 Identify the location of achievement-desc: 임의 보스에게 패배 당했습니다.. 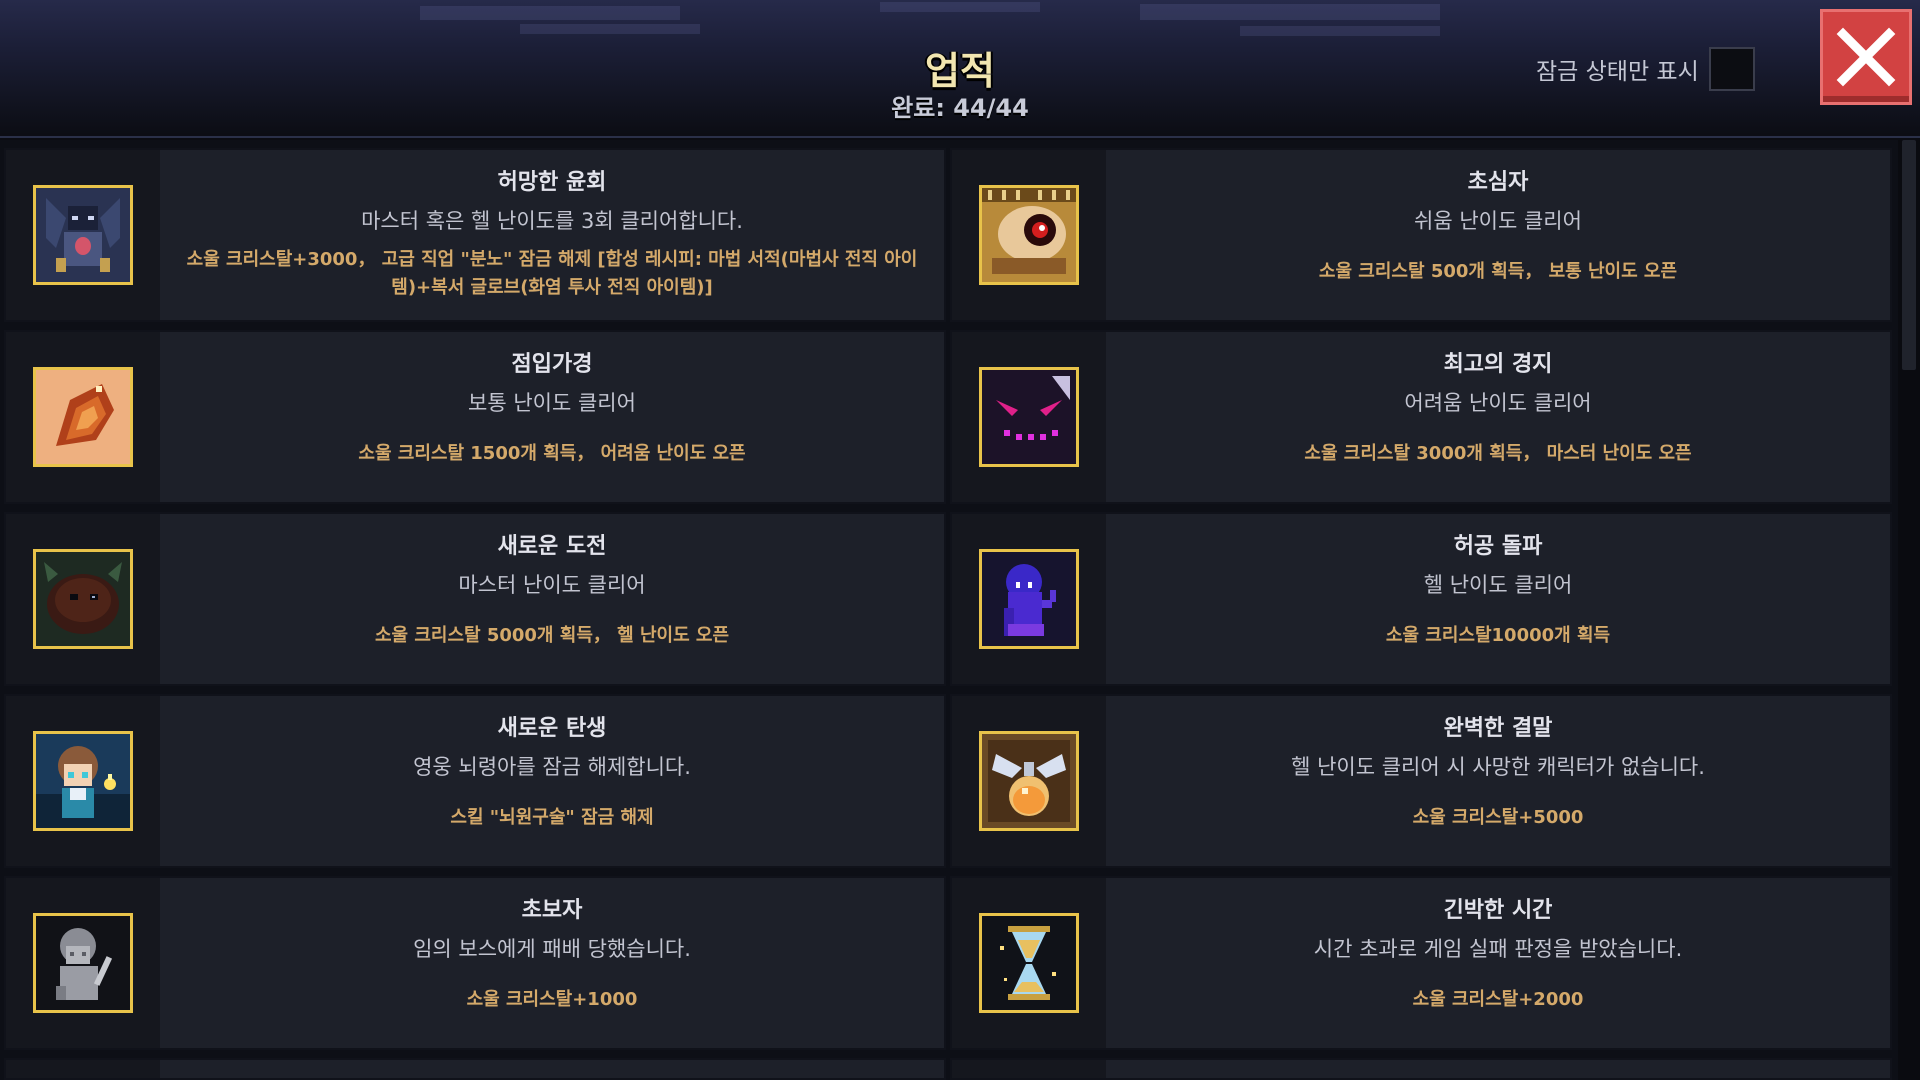
(552, 949).